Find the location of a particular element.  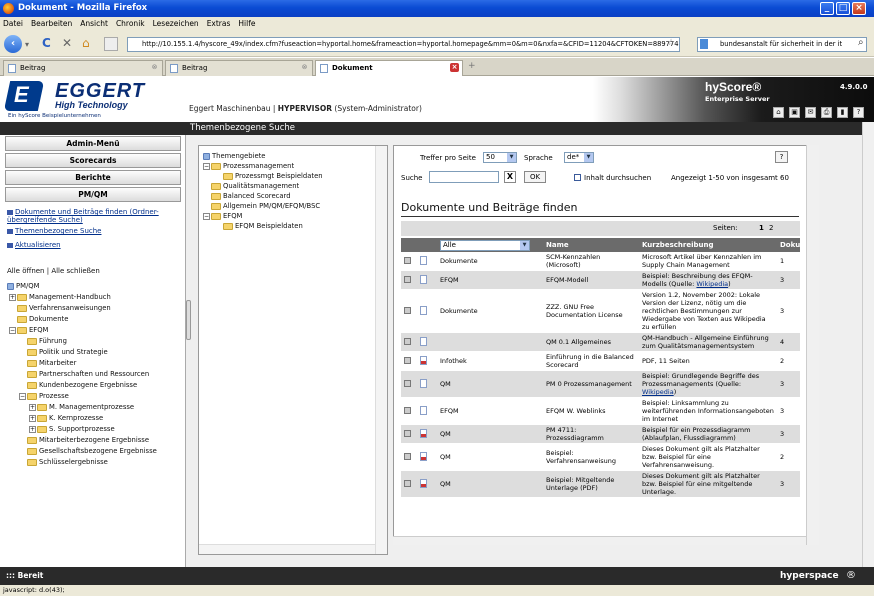

alle-oeffnen-link: Alle öffnen is located at coordinates (26, 271).